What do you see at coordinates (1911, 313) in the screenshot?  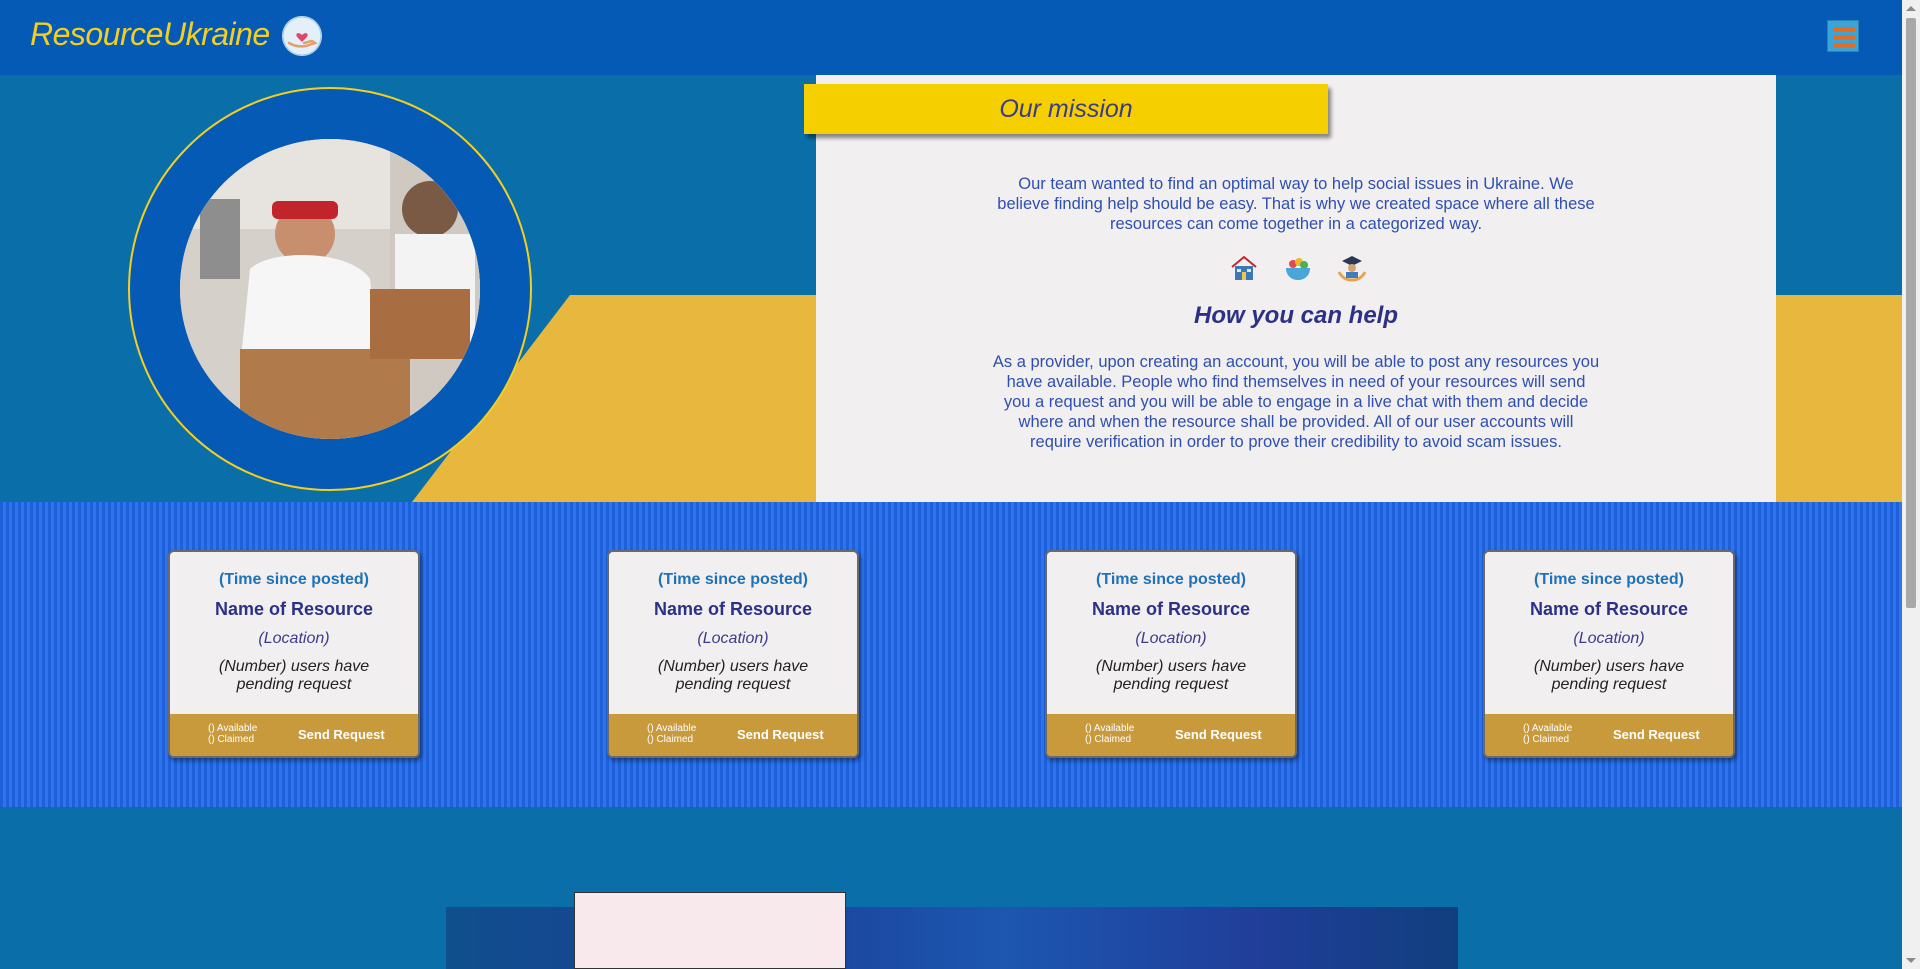 I see `scrollbar-thumb` at bounding box center [1911, 313].